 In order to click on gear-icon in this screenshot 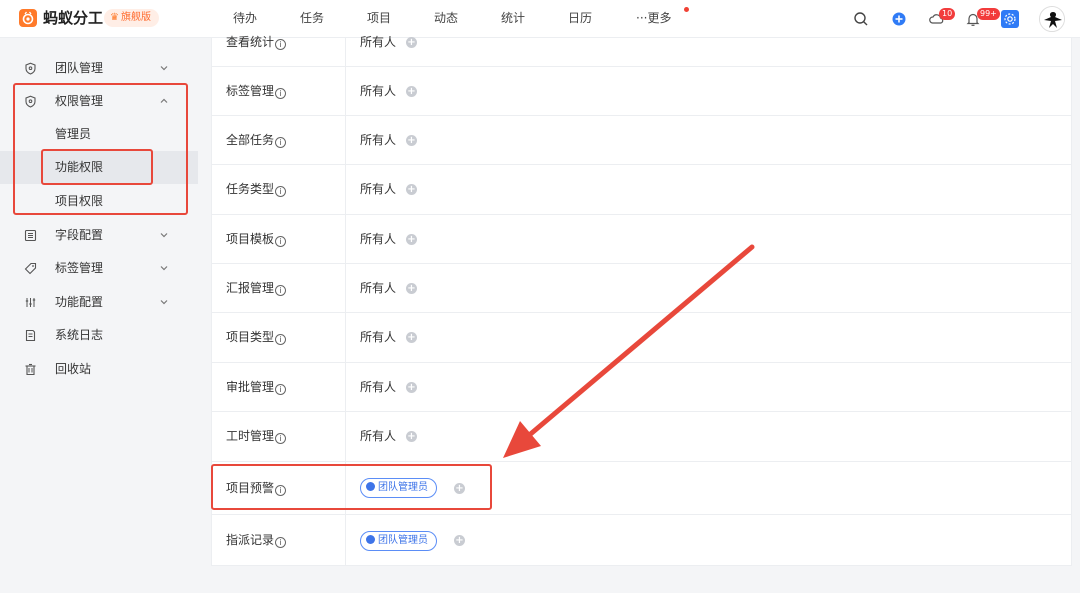, I will do `click(1010, 19)`.